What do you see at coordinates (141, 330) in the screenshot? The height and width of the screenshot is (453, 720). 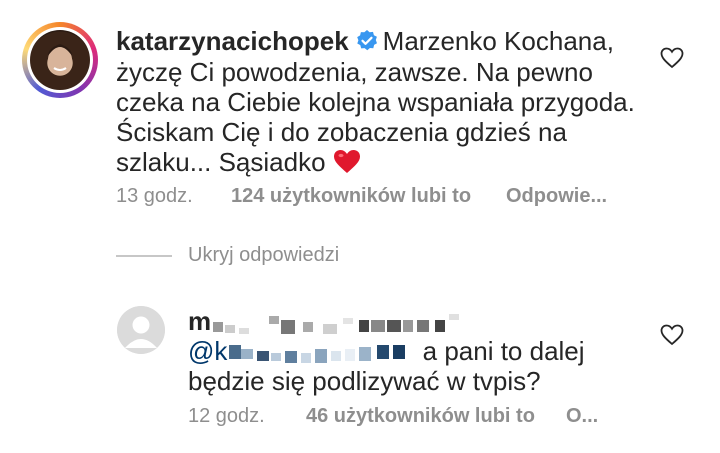 I see `default-avatar-icon` at bounding box center [141, 330].